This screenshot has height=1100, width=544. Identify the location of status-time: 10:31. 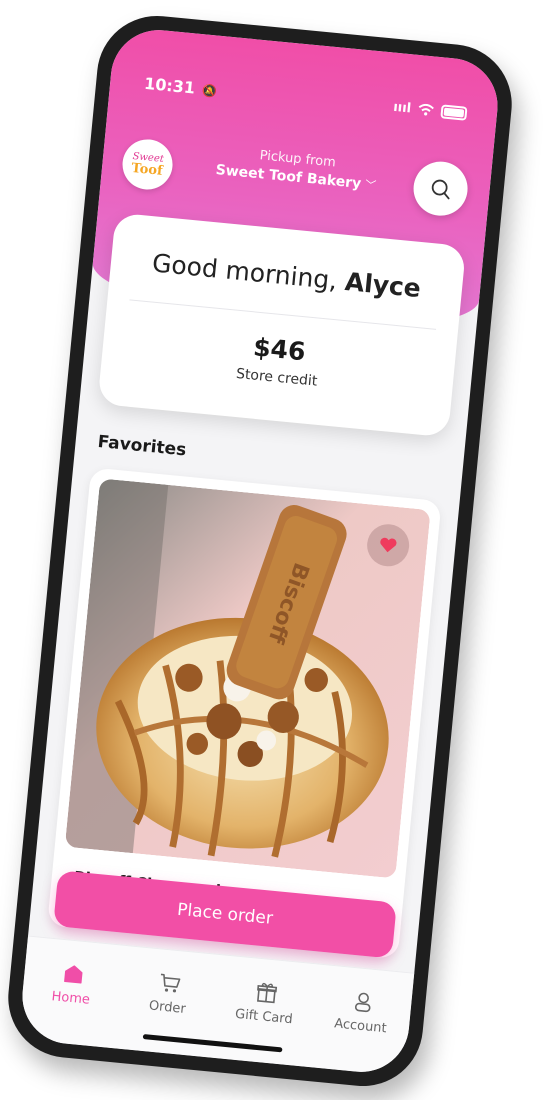
(169, 85).